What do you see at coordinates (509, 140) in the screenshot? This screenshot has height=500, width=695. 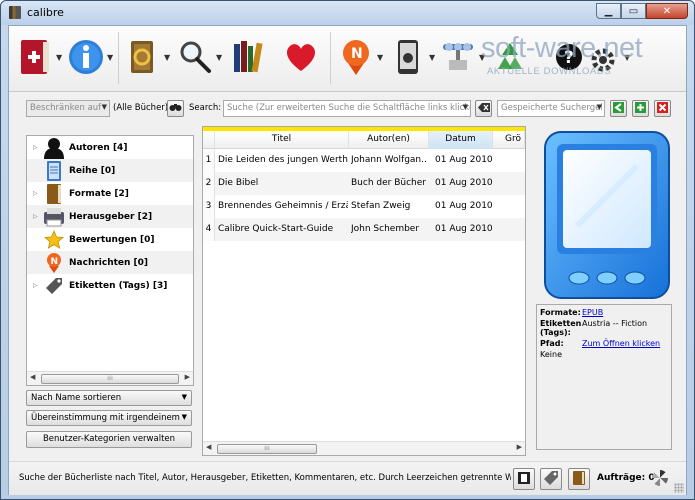 I see `column-header-size: Grö` at bounding box center [509, 140].